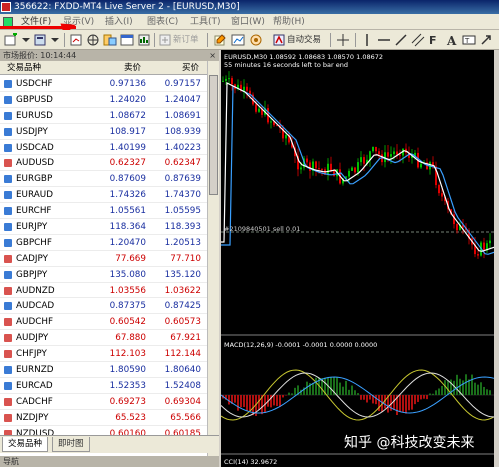 The width and height of the screenshot is (499, 467). I want to click on menu-help: 帮助(H), so click(289, 22).